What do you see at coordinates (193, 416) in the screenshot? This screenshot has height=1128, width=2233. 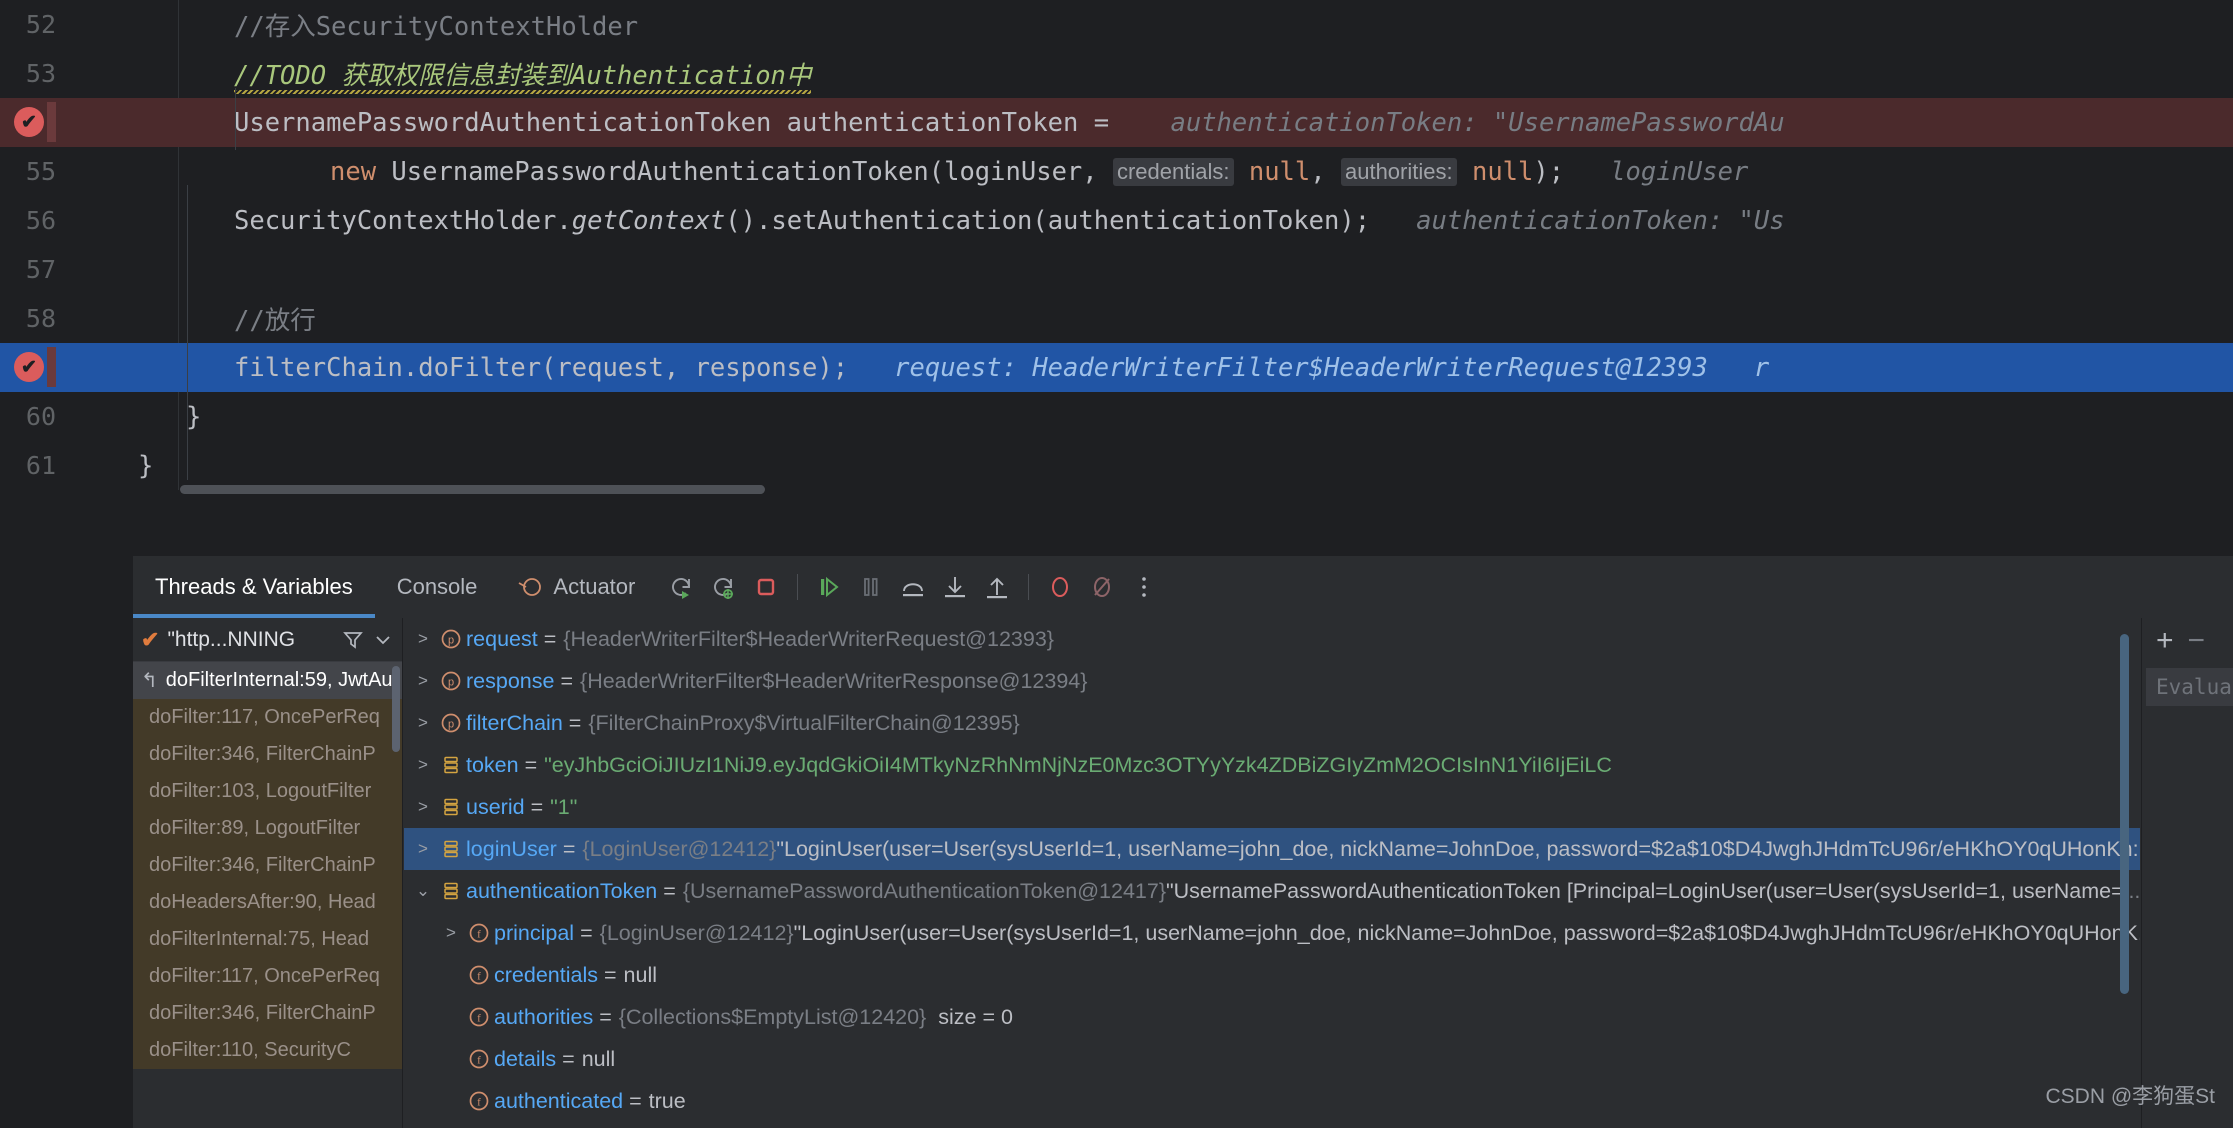 I see `code-text: }` at bounding box center [193, 416].